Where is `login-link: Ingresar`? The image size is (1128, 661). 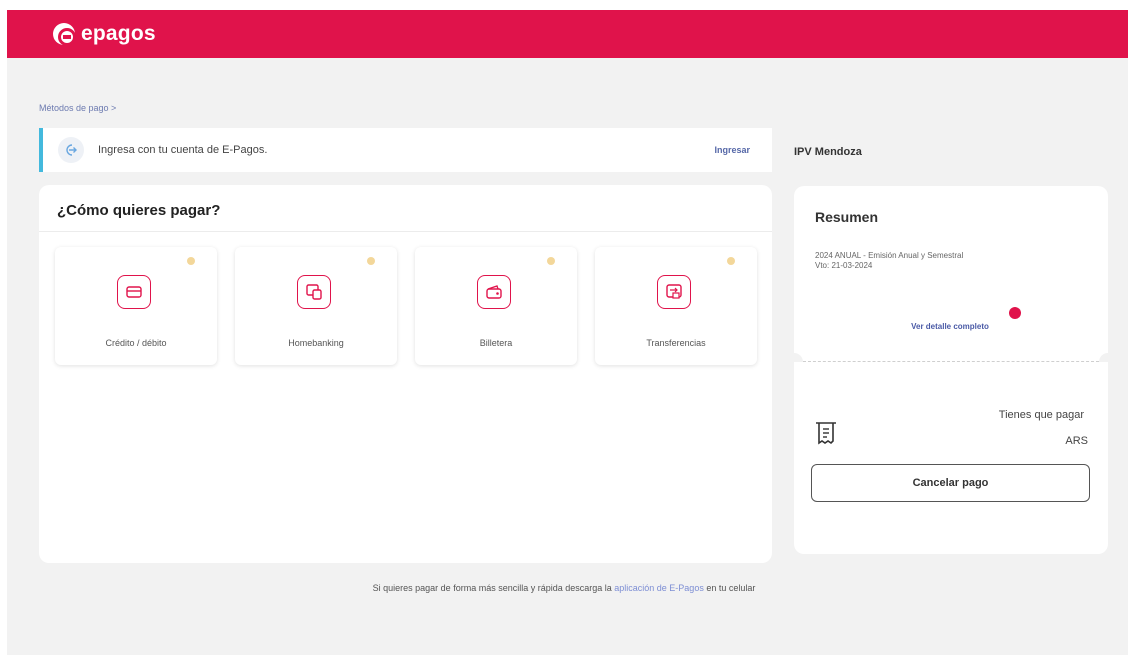 login-link: Ingresar is located at coordinates (732, 150).